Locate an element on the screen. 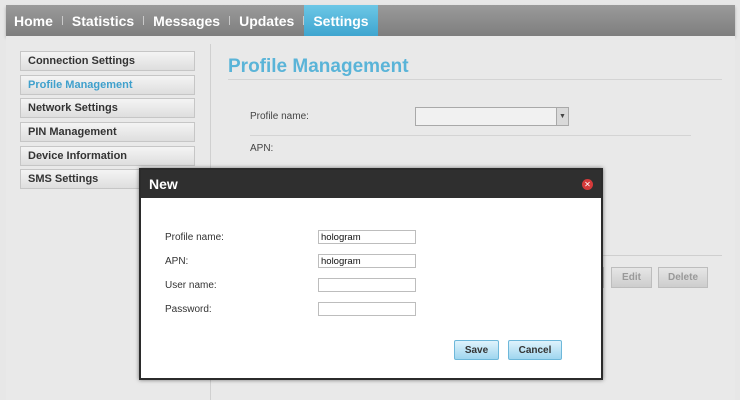 This screenshot has height=400, width=740. nav-messages: Messages is located at coordinates (186, 20).